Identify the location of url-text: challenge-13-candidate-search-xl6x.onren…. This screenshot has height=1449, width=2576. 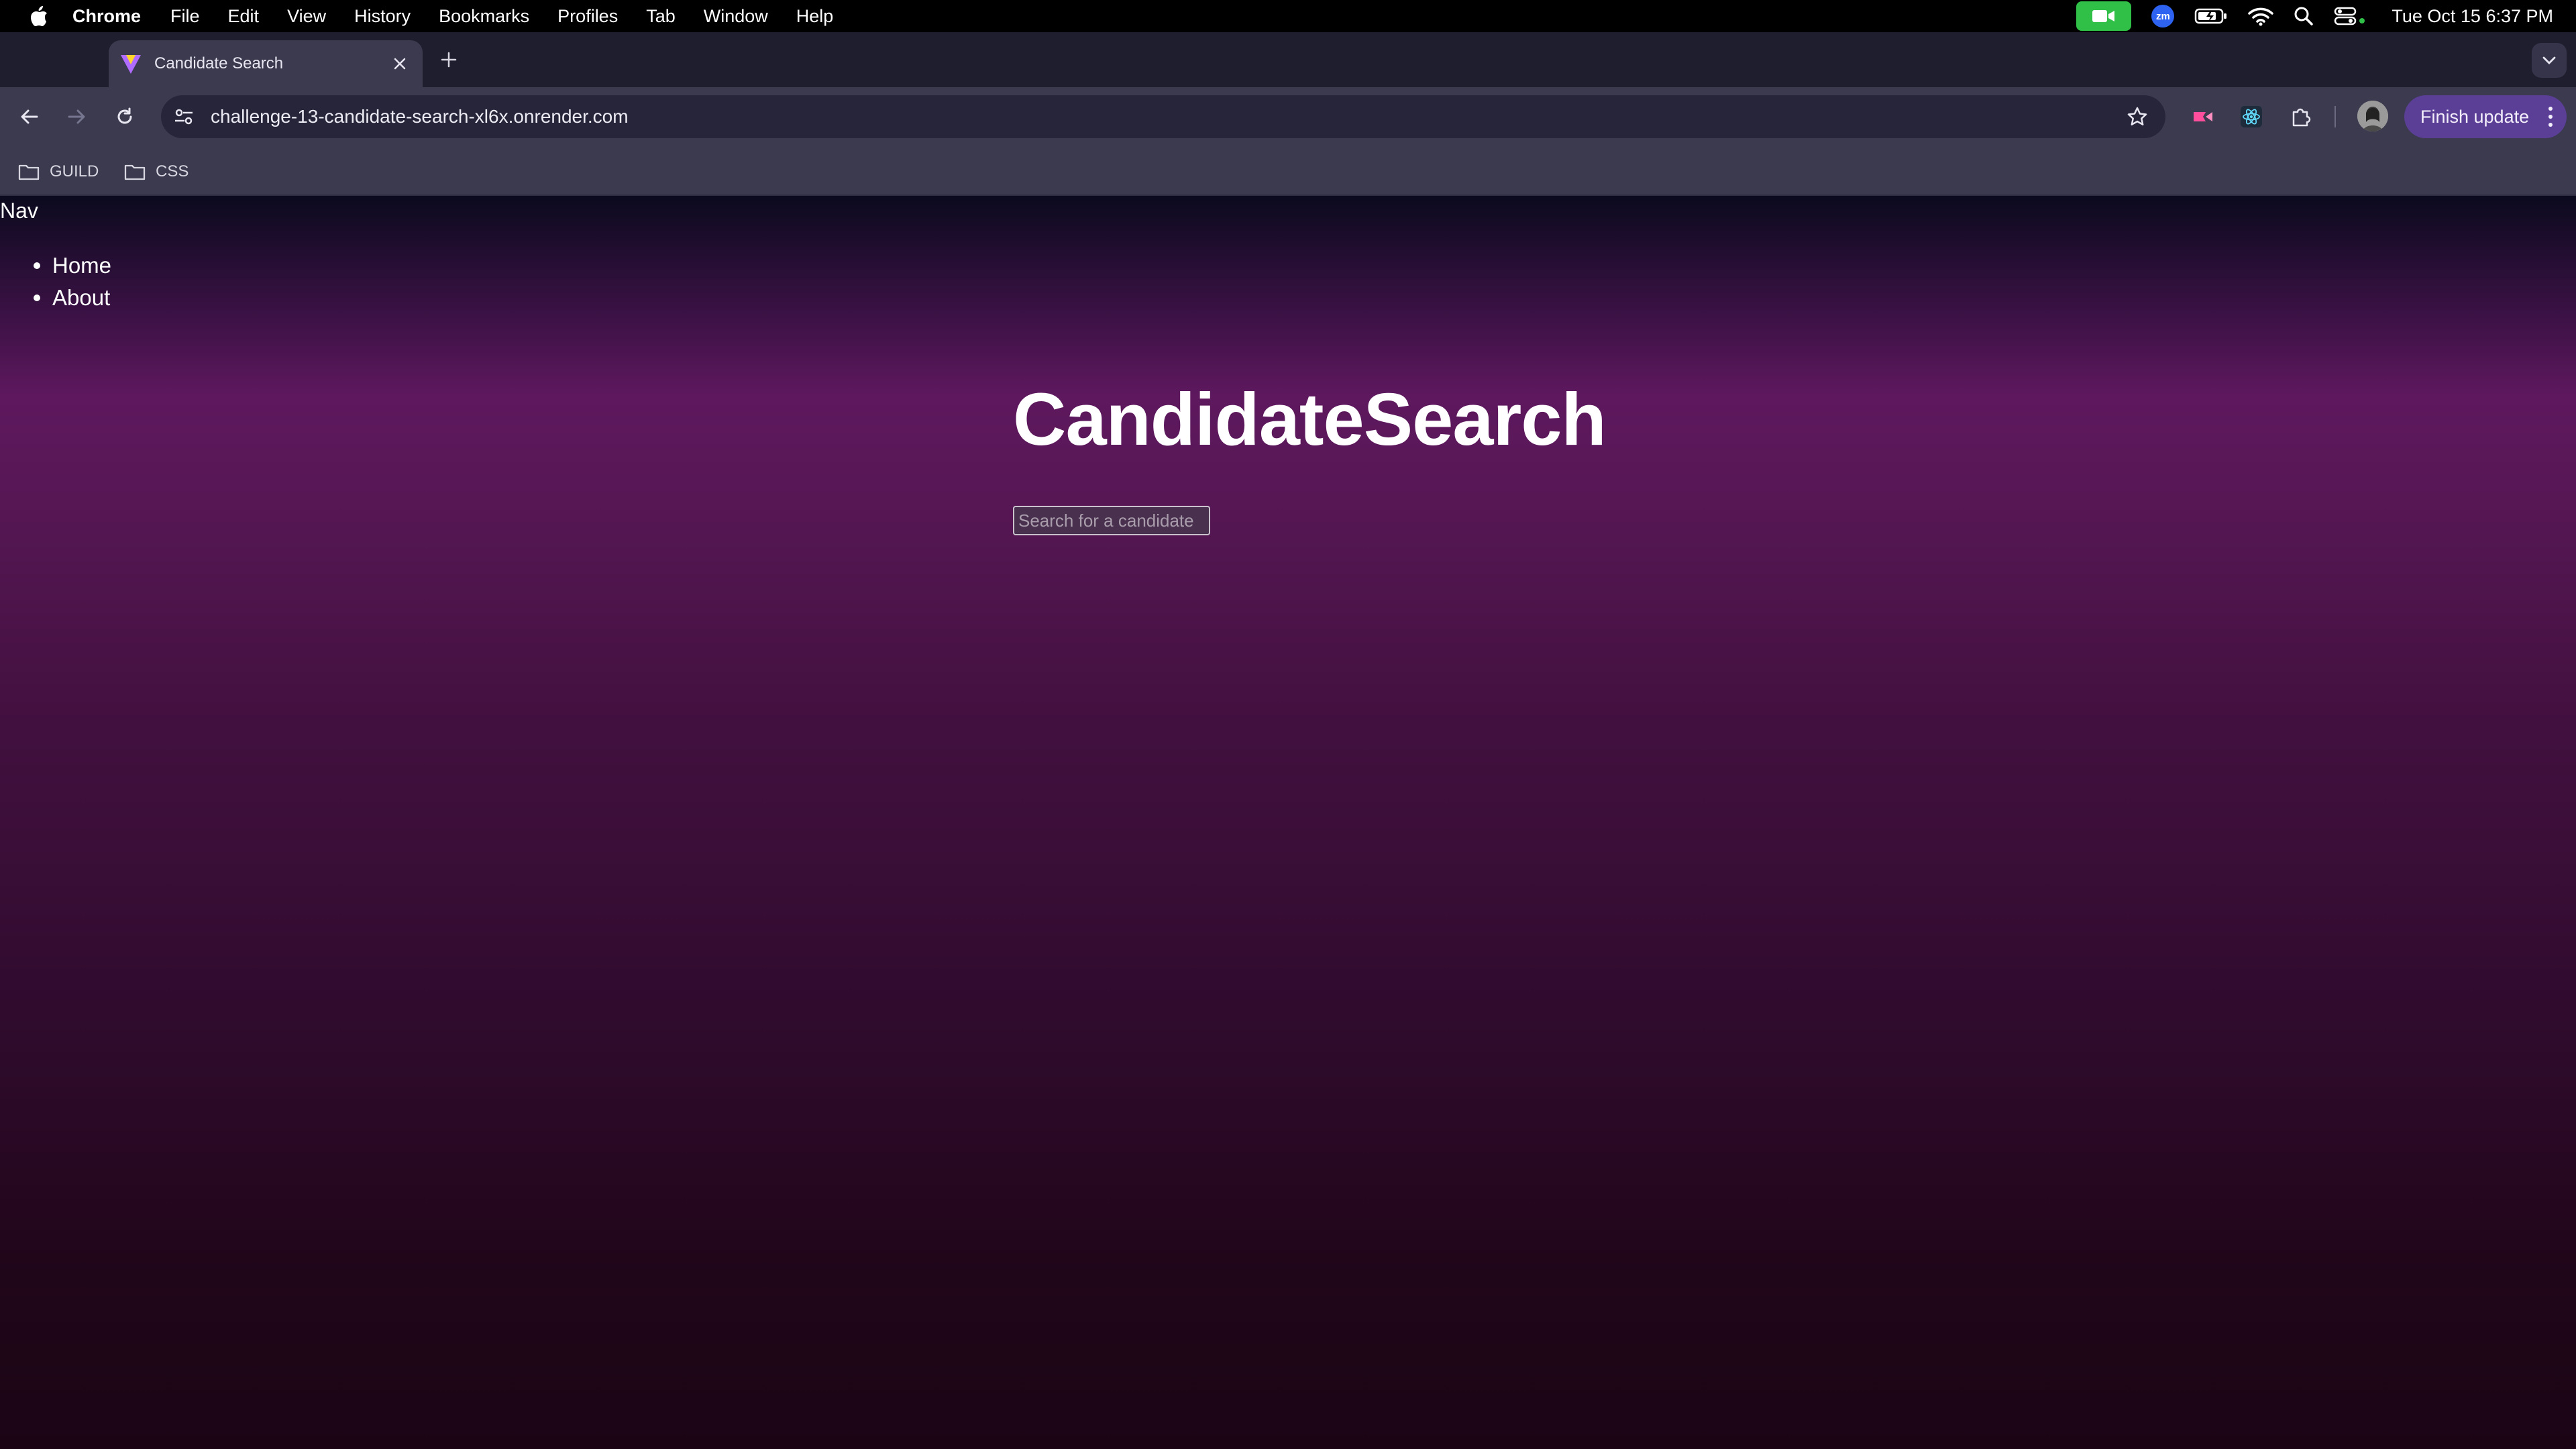
(1167, 116).